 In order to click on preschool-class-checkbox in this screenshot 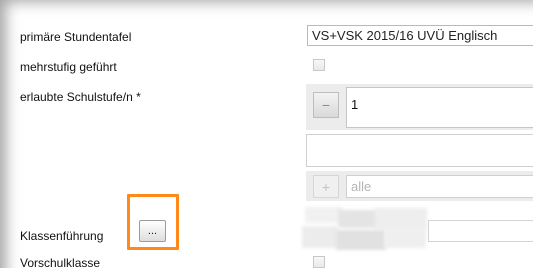, I will do `click(319, 262)`.